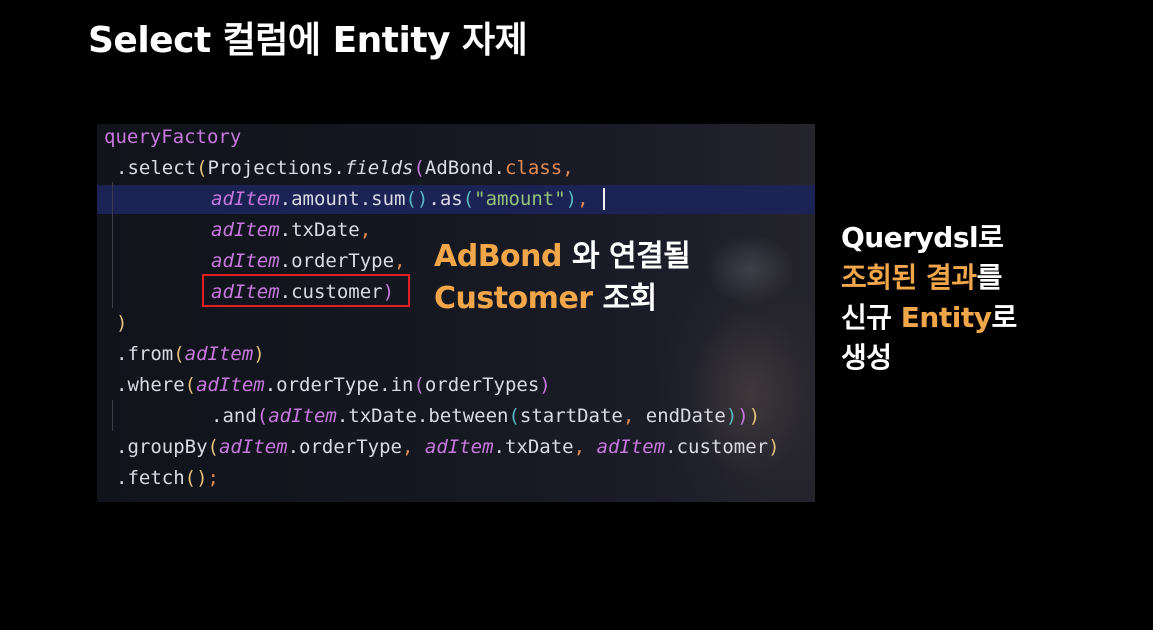 This screenshot has height=630, width=1153. Describe the element at coordinates (145, 354) in the screenshot. I see `code-token: .from` at that location.